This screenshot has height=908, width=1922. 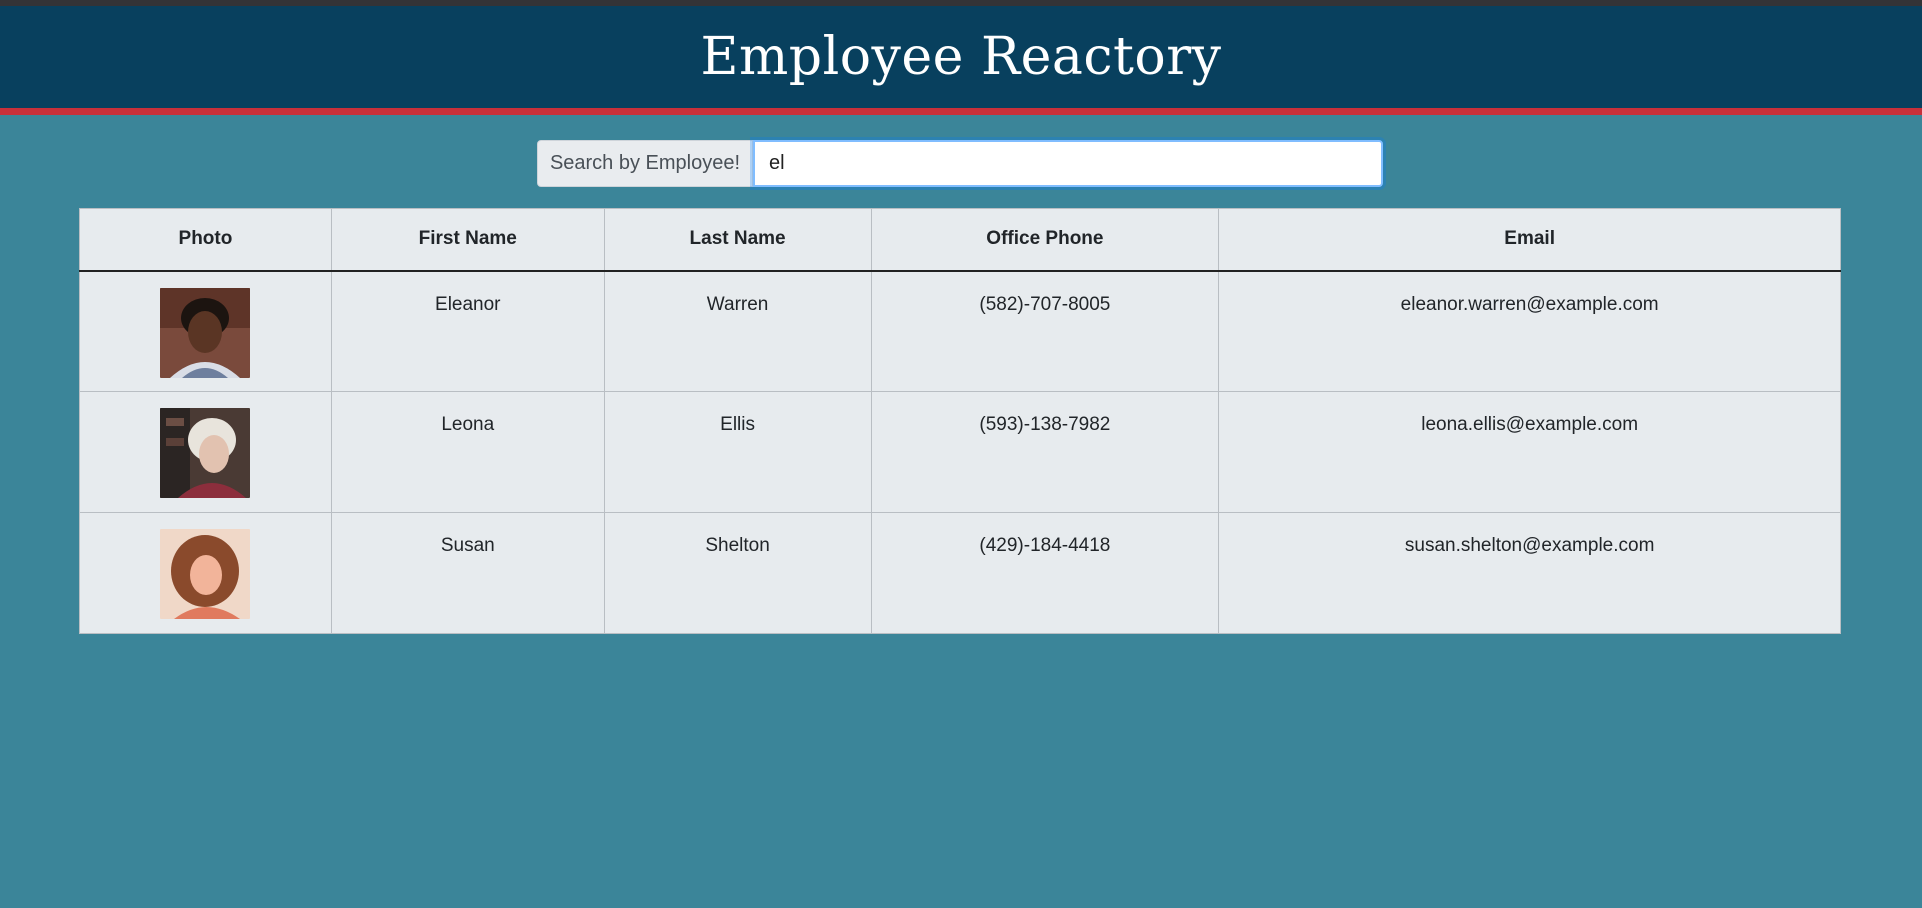 What do you see at coordinates (961, 57) in the screenshot?
I see `page-title: Employee Reactory` at bounding box center [961, 57].